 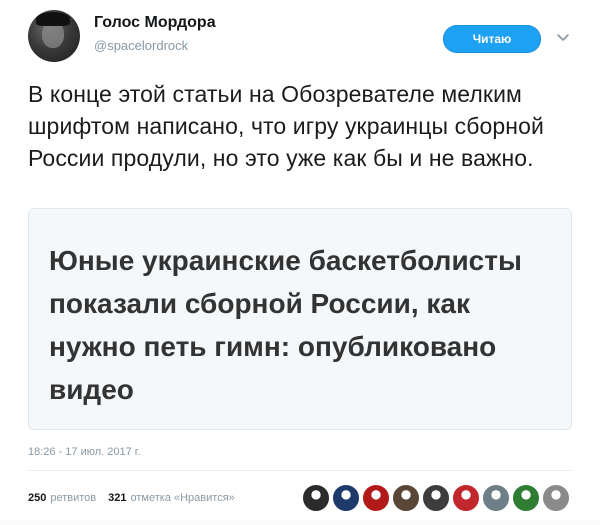 What do you see at coordinates (182, 498) in the screenshot?
I see `likes-label: отметка «Нравится»` at bounding box center [182, 498].